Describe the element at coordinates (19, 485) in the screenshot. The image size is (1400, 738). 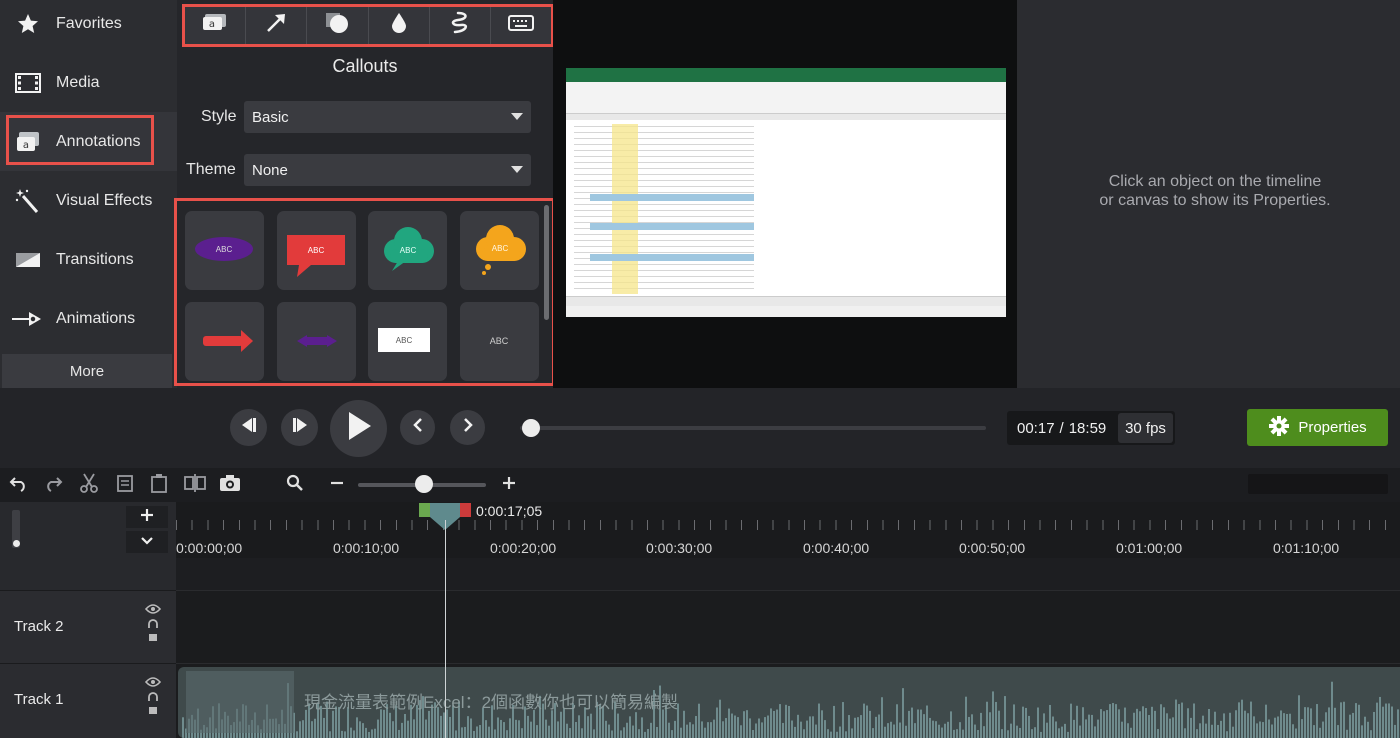
I see `undo-button` at that location.